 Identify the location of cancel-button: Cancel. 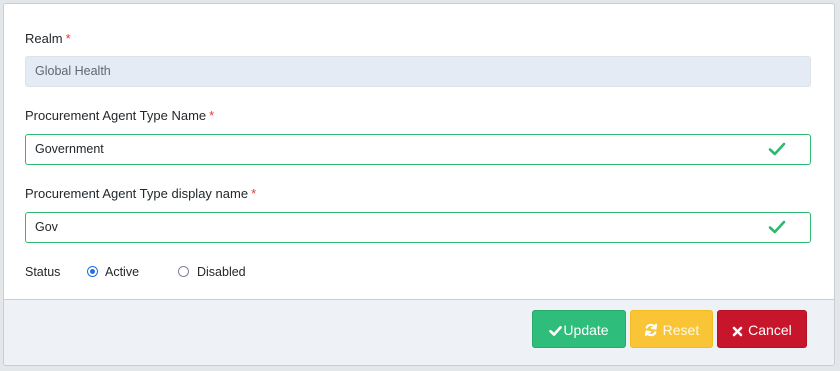
(762, 329).